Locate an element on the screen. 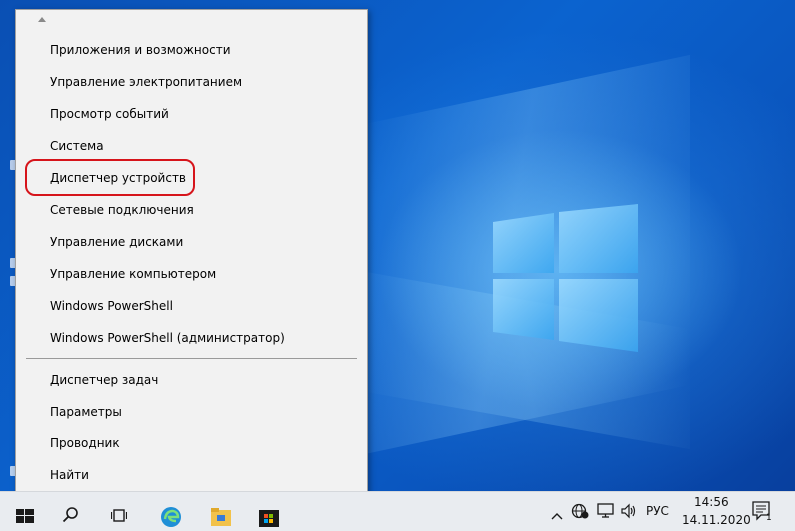  notification-badge: 1 is located at coordinates (769, 518).